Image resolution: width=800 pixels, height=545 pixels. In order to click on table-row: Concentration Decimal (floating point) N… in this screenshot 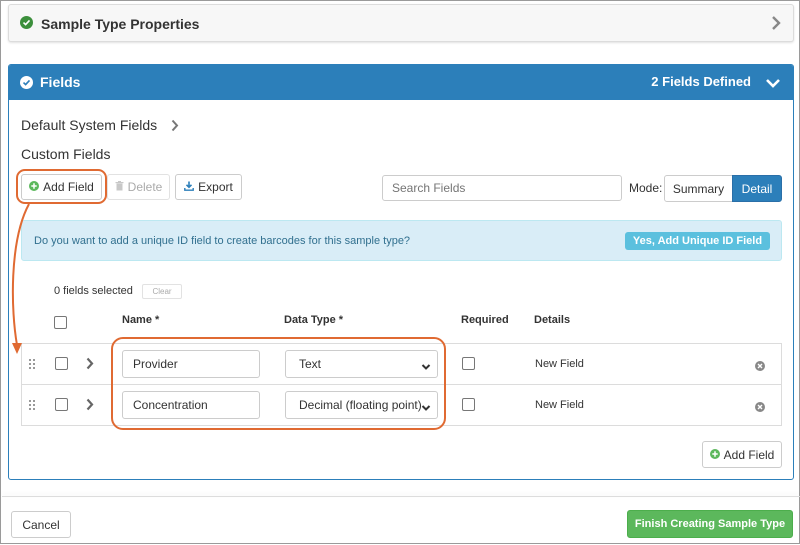, I will do `click(401, 405)`.